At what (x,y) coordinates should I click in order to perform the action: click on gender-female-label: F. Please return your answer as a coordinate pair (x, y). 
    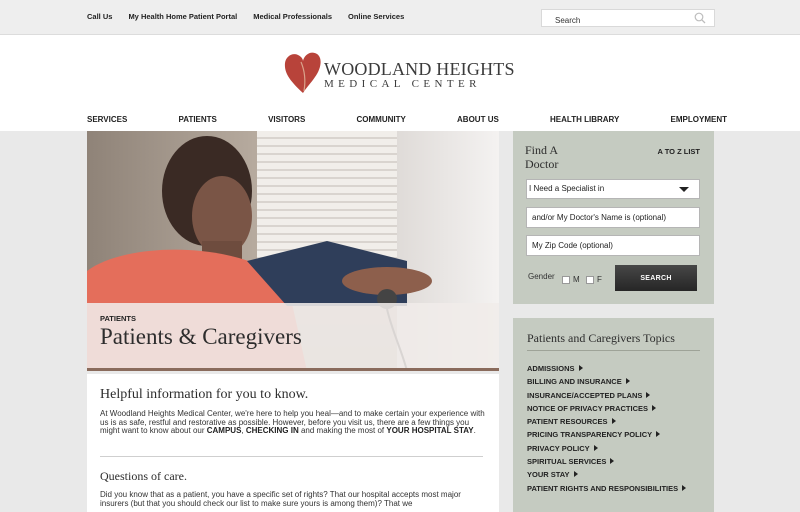
    Looking at the image, I should click on (599, 279).